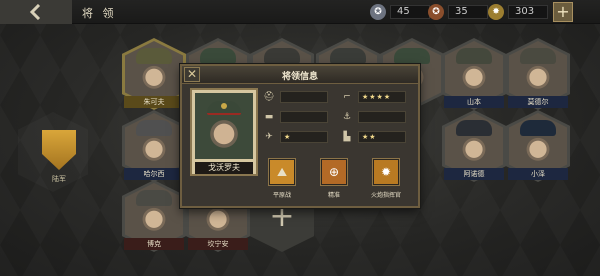  Describe the element at coordinates (382, 97) in the screenshot. I see `stat-artillery-value: ★★★★` at that location.